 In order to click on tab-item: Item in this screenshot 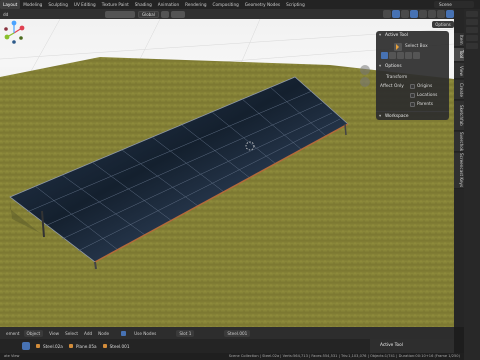, I will do `click(459, 40)`.